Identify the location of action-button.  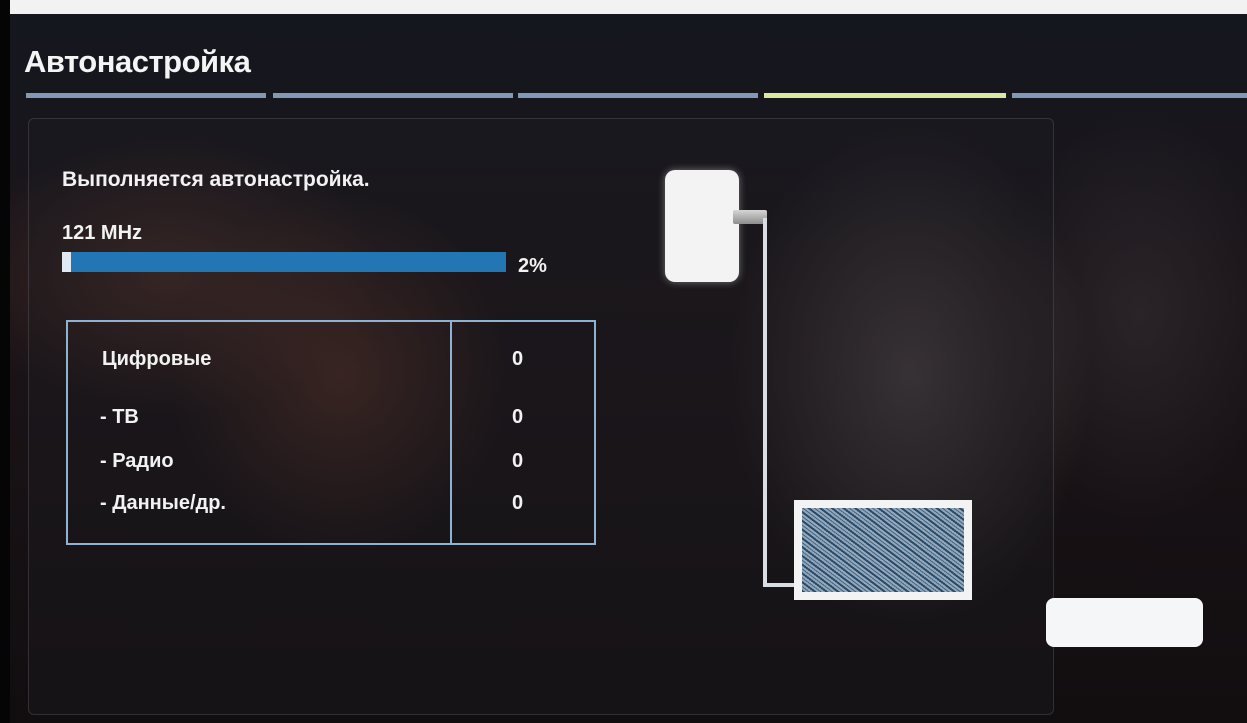
(1124, 622).